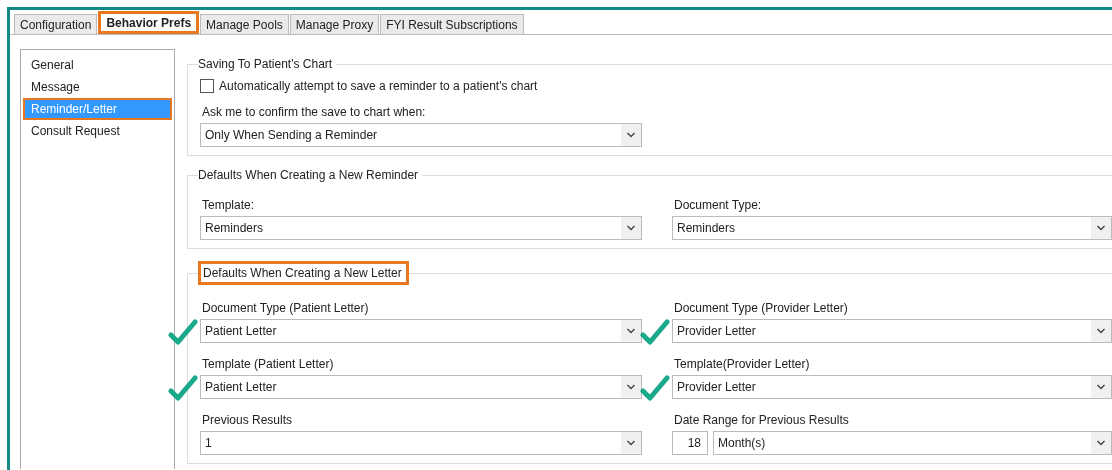 This screenshot has width=1112, height=470. What do you see at coordinates (266, 64) in the screenshot?
I see `group-title: Saving To Patient's Chart` at bounding box center [266, 64].